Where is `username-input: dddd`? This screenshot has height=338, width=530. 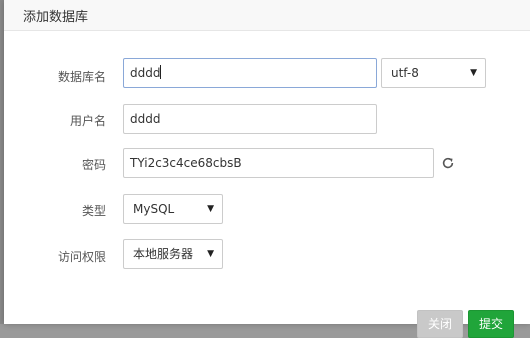 username-input: dddd is located at coordinates (250, 119).